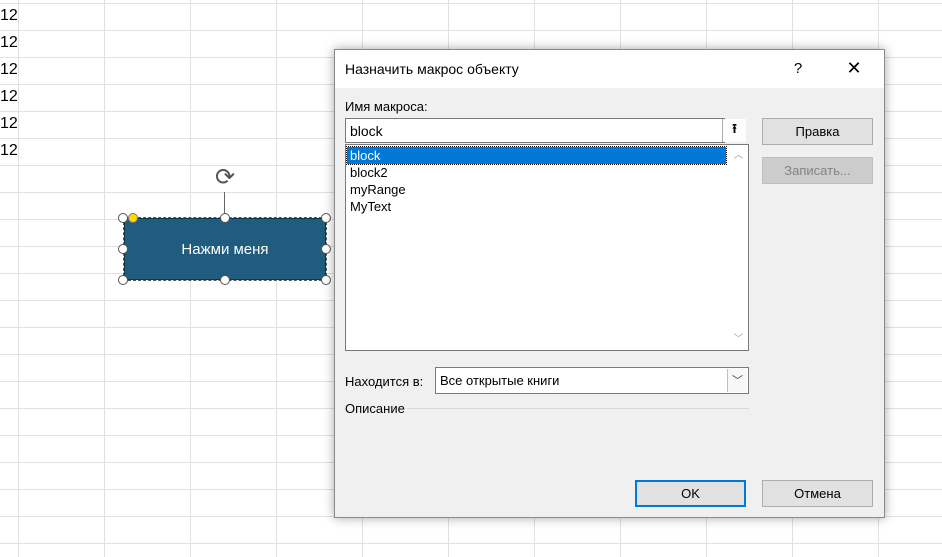 This screenshot has width=942, height=557. What do you see at coordinates (225, 177) in the screenshot?
I see `rotate-handle-icon: ⟳` at bounding box center [225, 177].